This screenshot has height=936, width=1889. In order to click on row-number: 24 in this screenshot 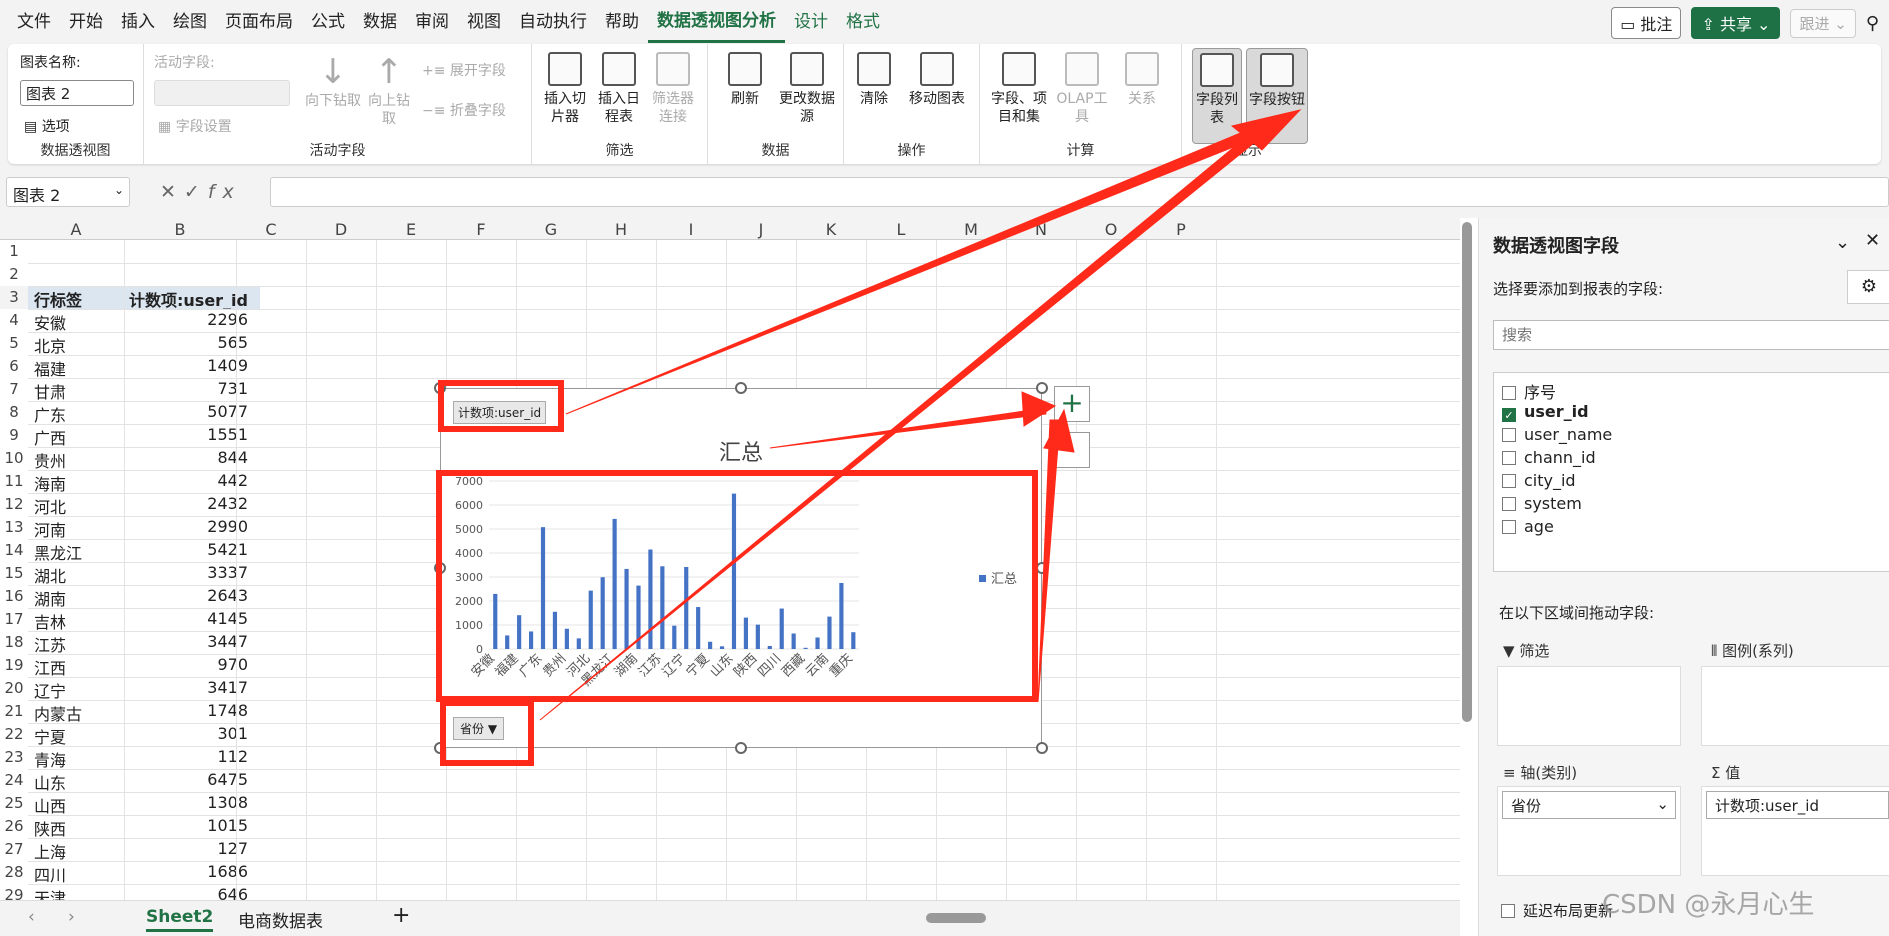, I will do `click(14, 780)`.